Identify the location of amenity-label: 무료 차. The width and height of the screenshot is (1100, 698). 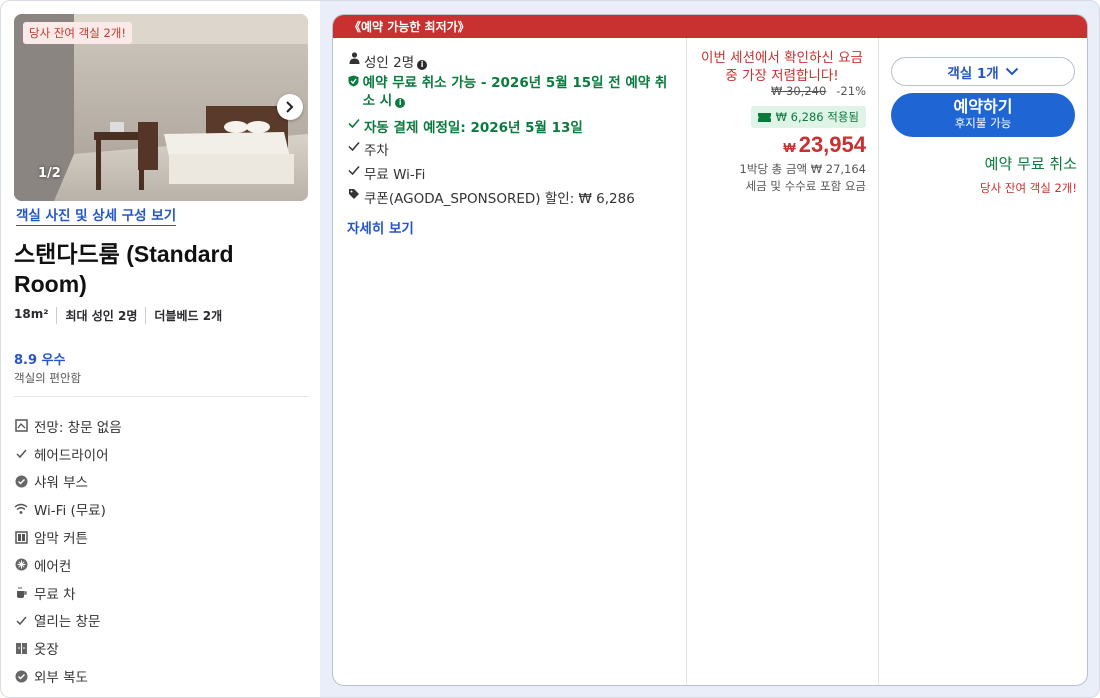
(55, 594).